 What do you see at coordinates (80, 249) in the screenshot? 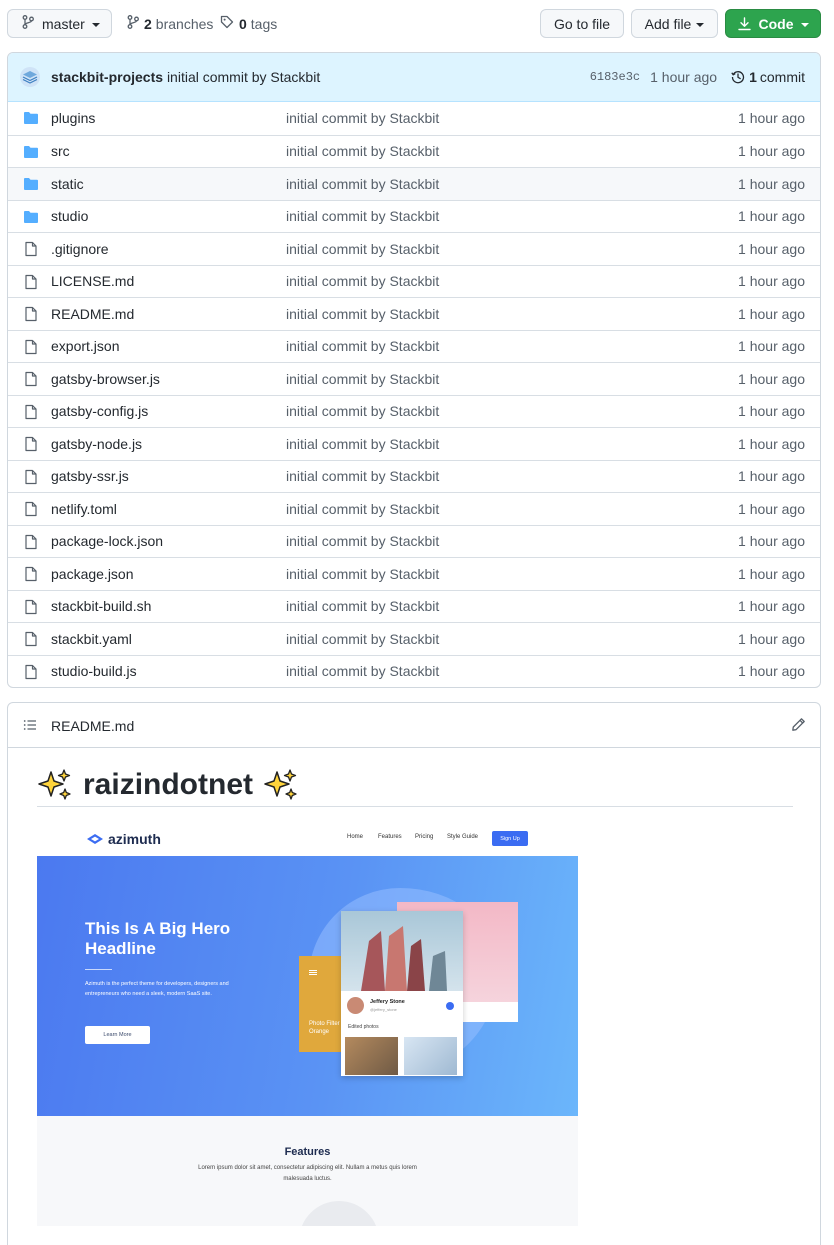
I see `file-name-link: .gitignore` at bounding box center [80, 249].